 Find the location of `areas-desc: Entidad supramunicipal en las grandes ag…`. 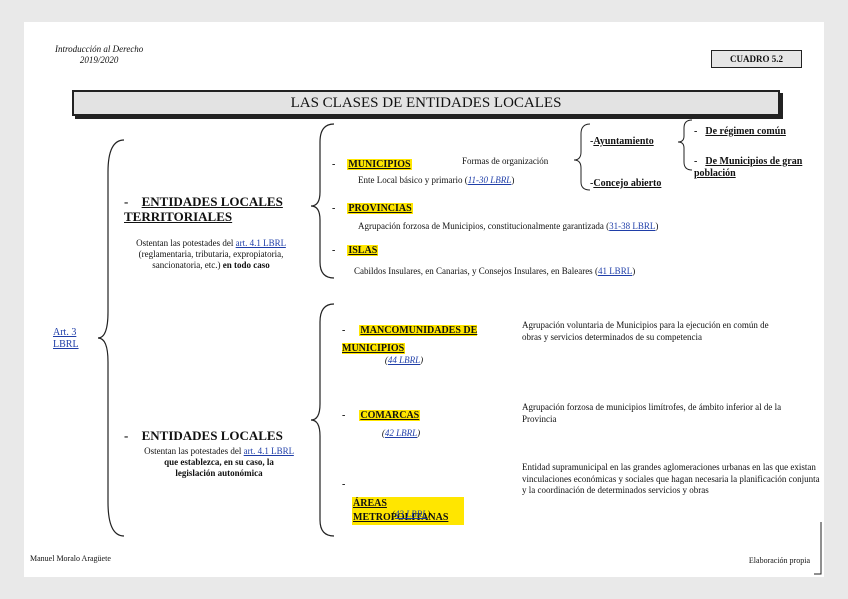

areas-desc: Entidad supramunicipal en las grandes ag… is located at coordinates (671, 478).